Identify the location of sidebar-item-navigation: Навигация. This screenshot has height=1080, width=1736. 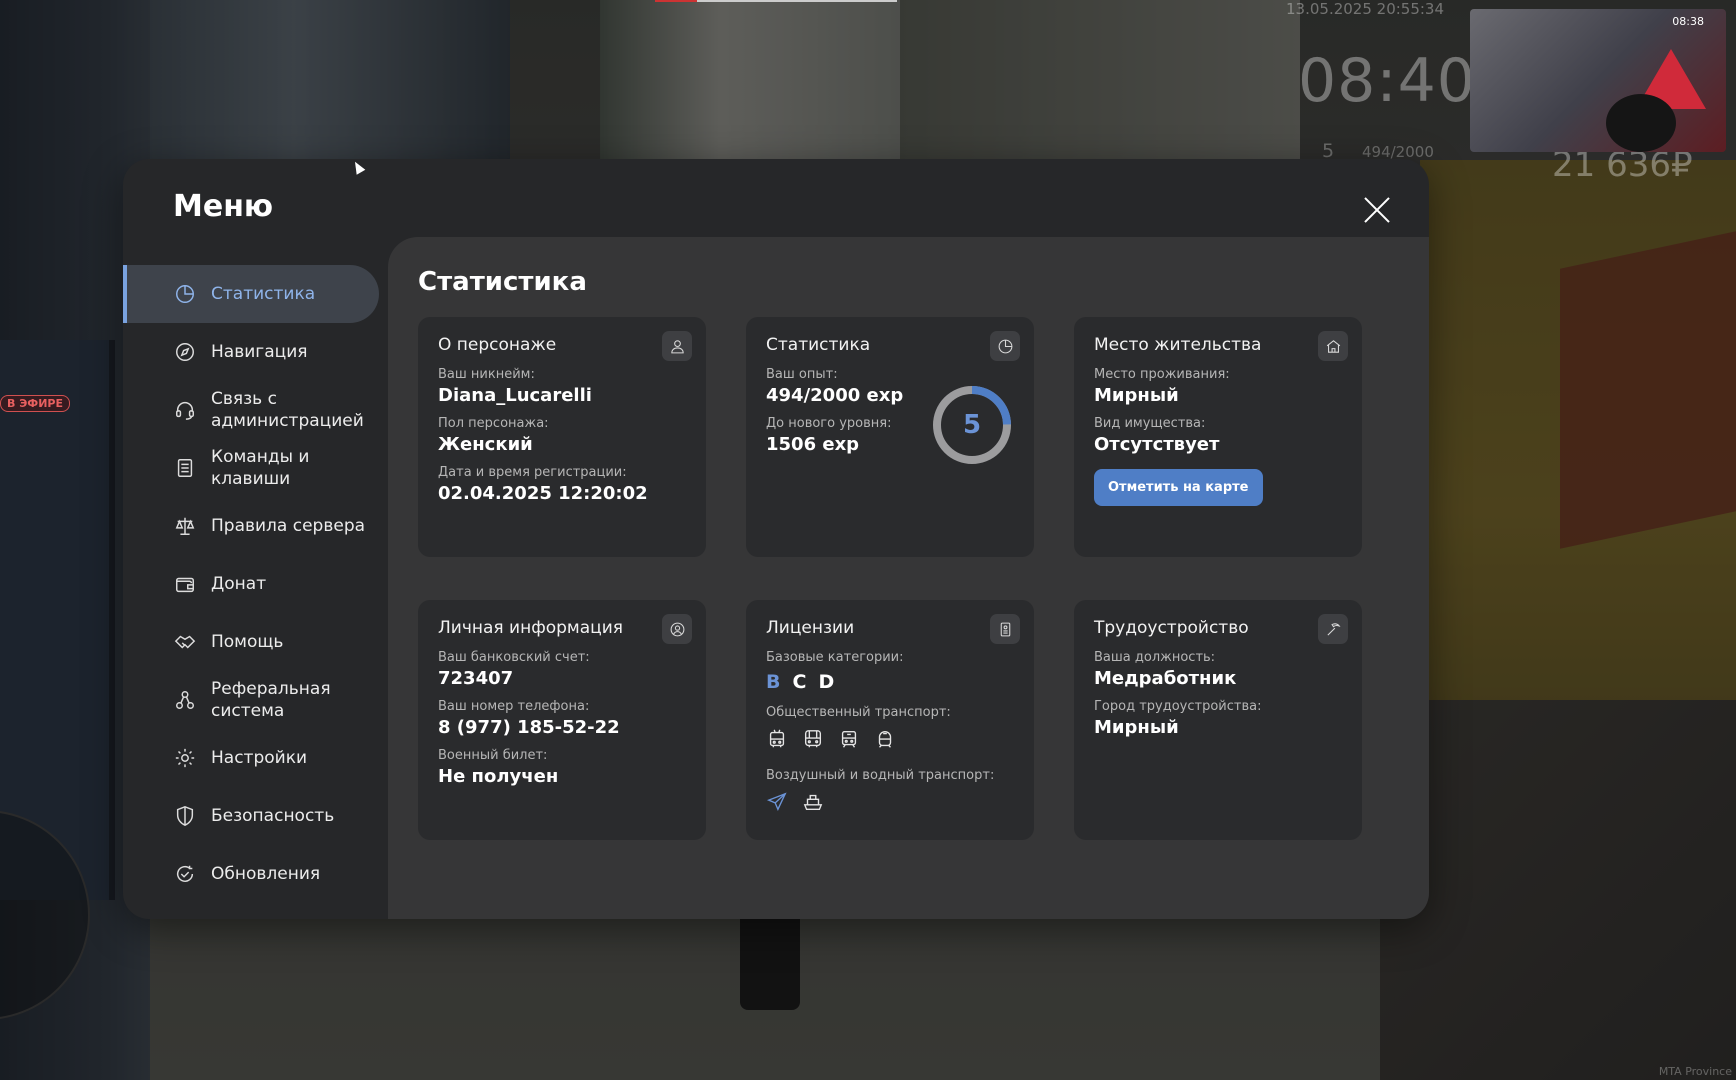
(251, 352).